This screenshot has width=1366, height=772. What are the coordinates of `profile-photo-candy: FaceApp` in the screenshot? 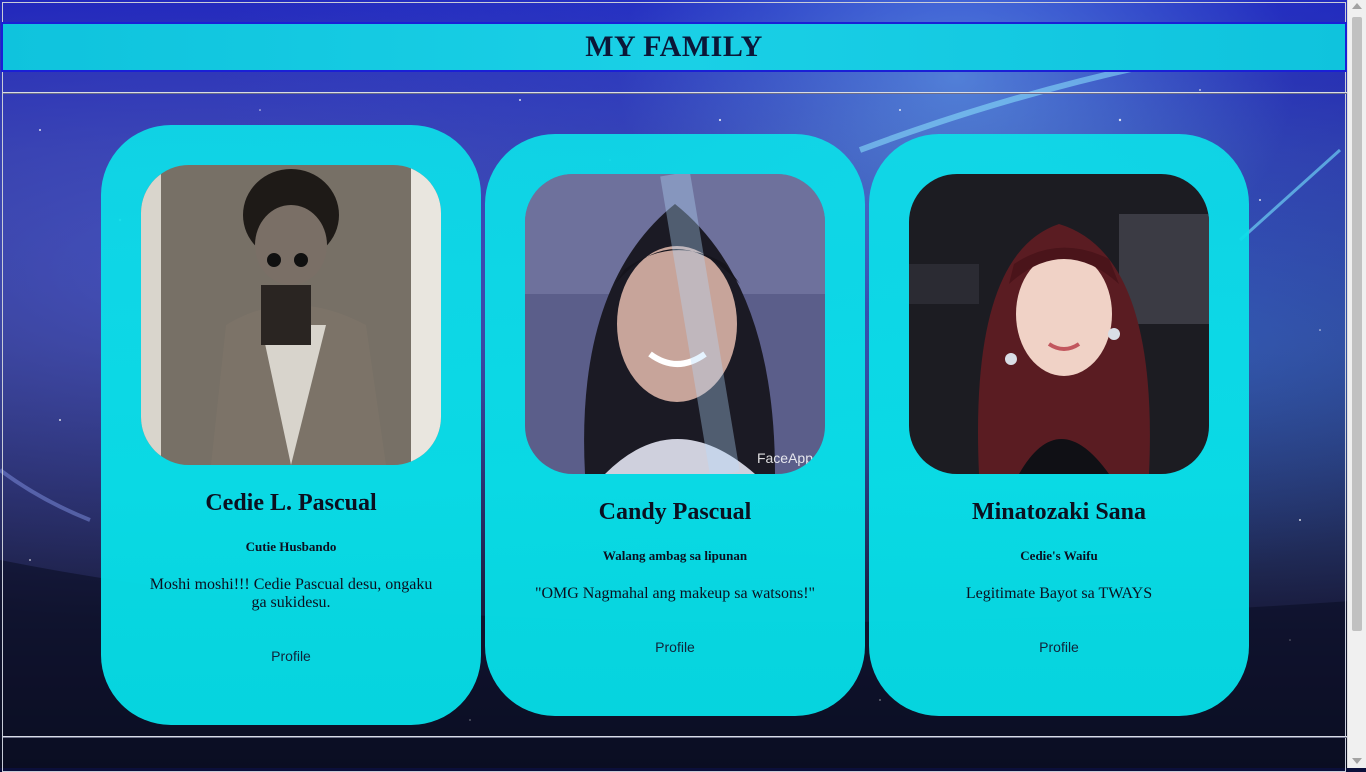 It's located at (675, 324).